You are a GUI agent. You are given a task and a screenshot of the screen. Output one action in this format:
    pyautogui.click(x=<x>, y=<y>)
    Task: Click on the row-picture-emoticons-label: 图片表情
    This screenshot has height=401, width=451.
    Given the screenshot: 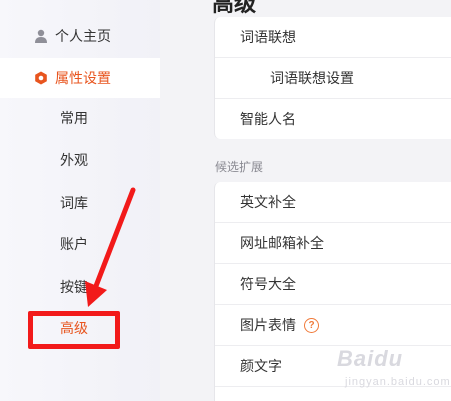 What is the action you would take?
    pyautogui.click(x=268, y=326)
    